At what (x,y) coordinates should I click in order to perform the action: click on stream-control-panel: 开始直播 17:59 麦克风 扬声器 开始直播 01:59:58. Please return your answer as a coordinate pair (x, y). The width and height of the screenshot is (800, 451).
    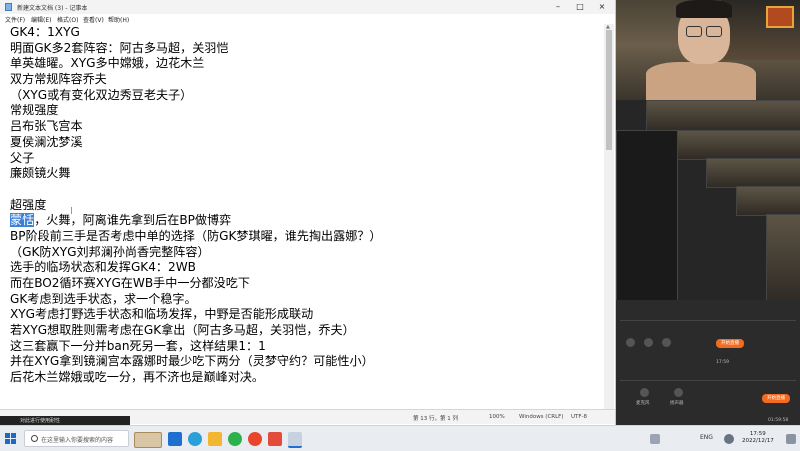
    Looking at the image, I should click on (708, 362).